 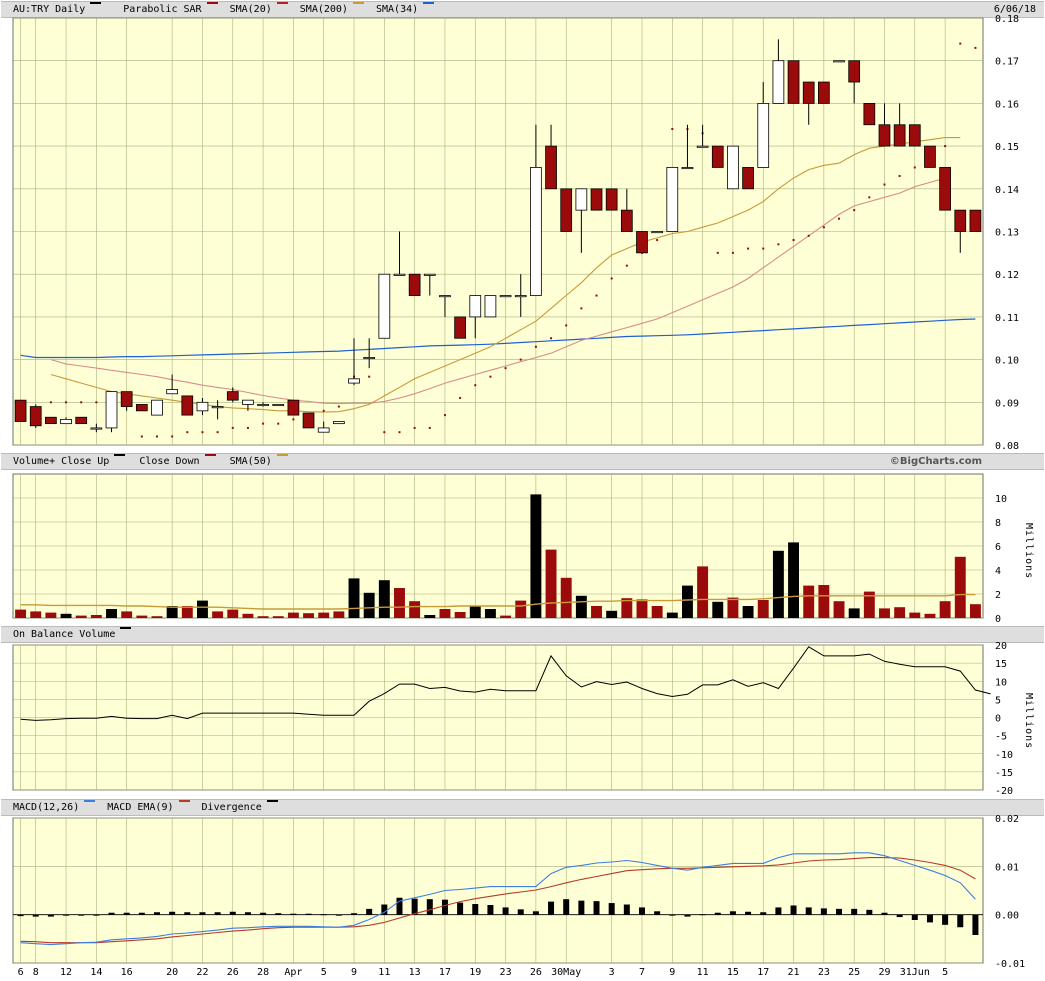 What do you see at coordinates (794, 972) in the screenshot?
I see `x-tick-label: 21` at bounding box center [794, 972].